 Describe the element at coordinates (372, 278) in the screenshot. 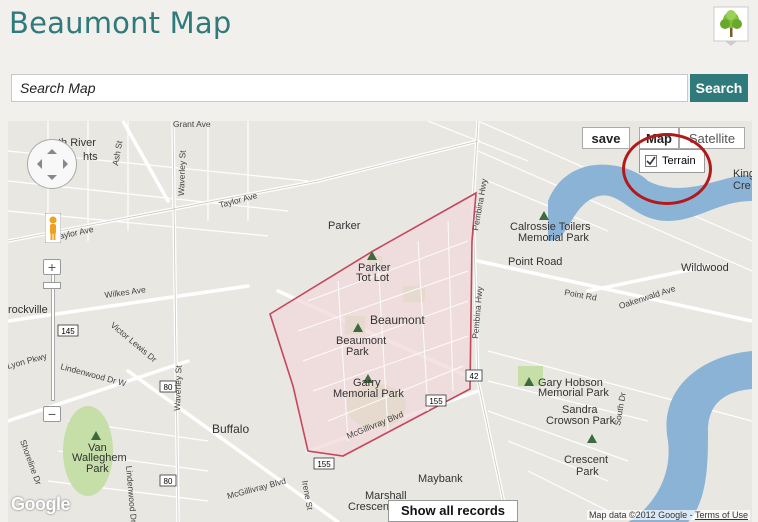

I see `label-tot-lot: Tot Lot` at that location.